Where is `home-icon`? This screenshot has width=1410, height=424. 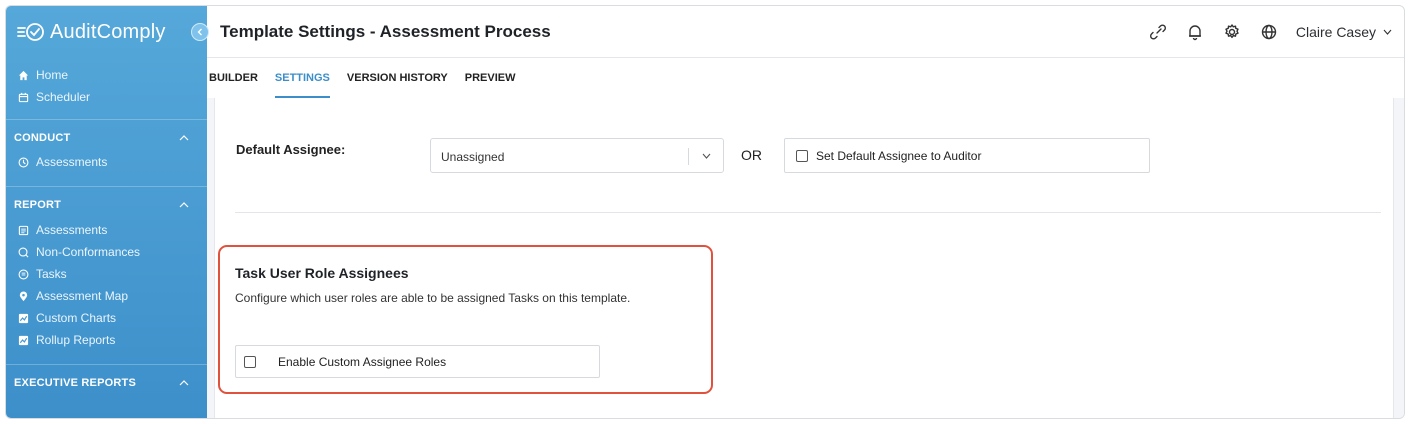
home-icon is located at coordinates (23, 75).